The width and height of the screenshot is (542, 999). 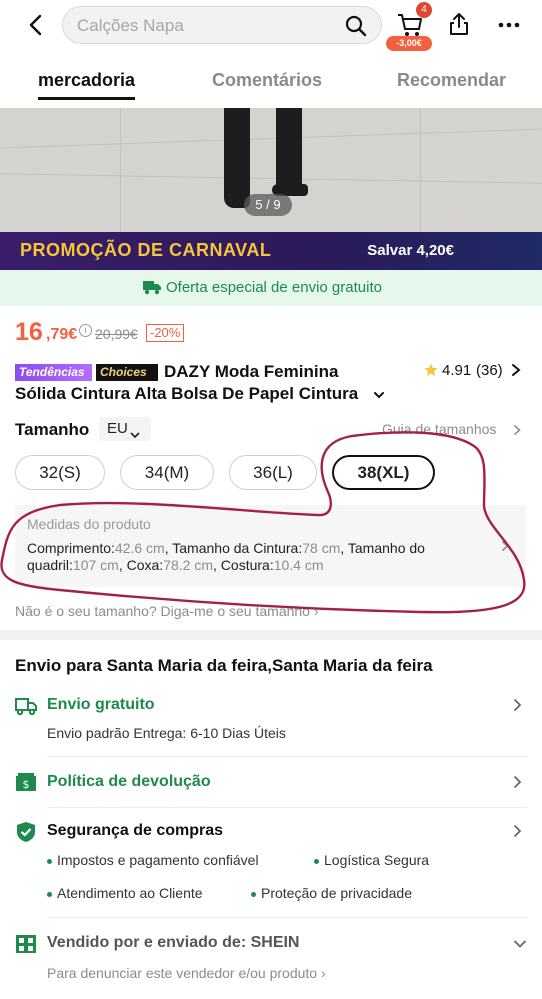 I want to click on search-bar: Calções Napa, so click(x=222, y=25).